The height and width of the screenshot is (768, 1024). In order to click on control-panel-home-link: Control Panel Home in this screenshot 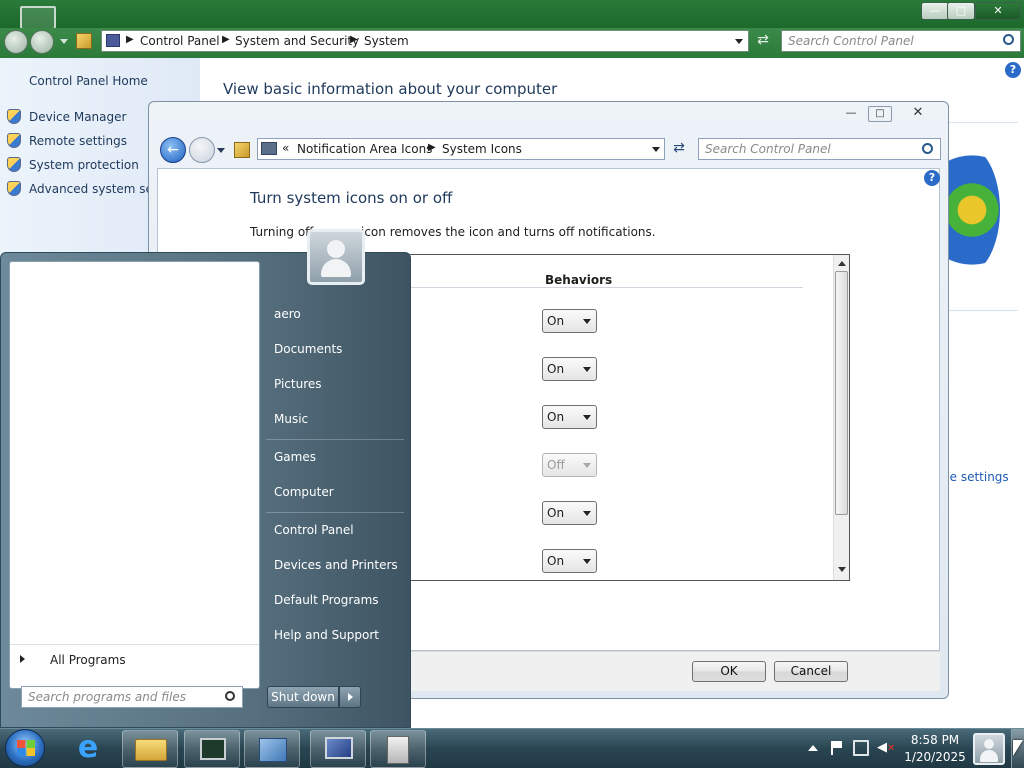, I will do `click(88, 81)`.